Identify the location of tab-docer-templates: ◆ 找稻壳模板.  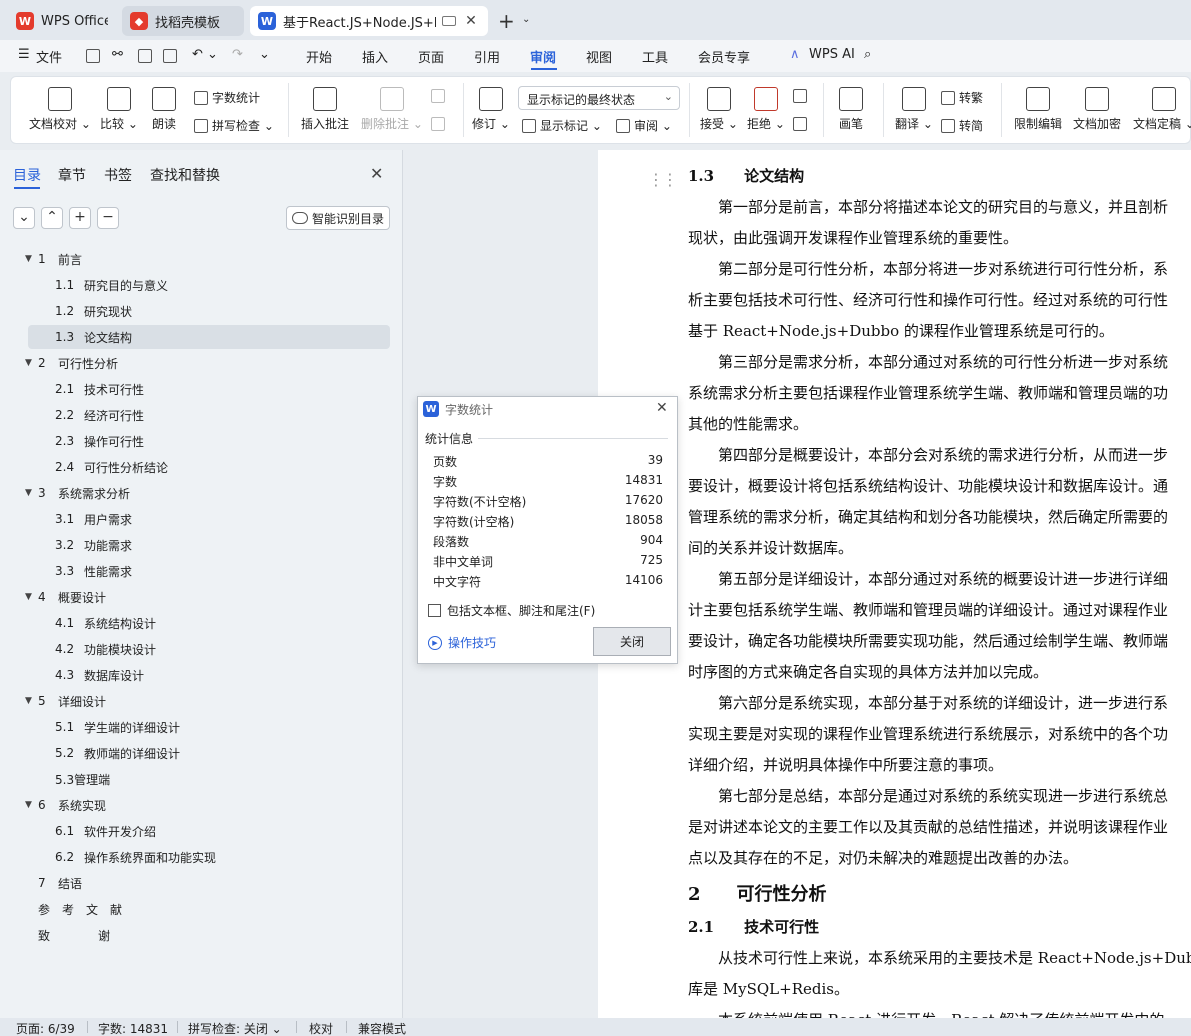
(183, 21).